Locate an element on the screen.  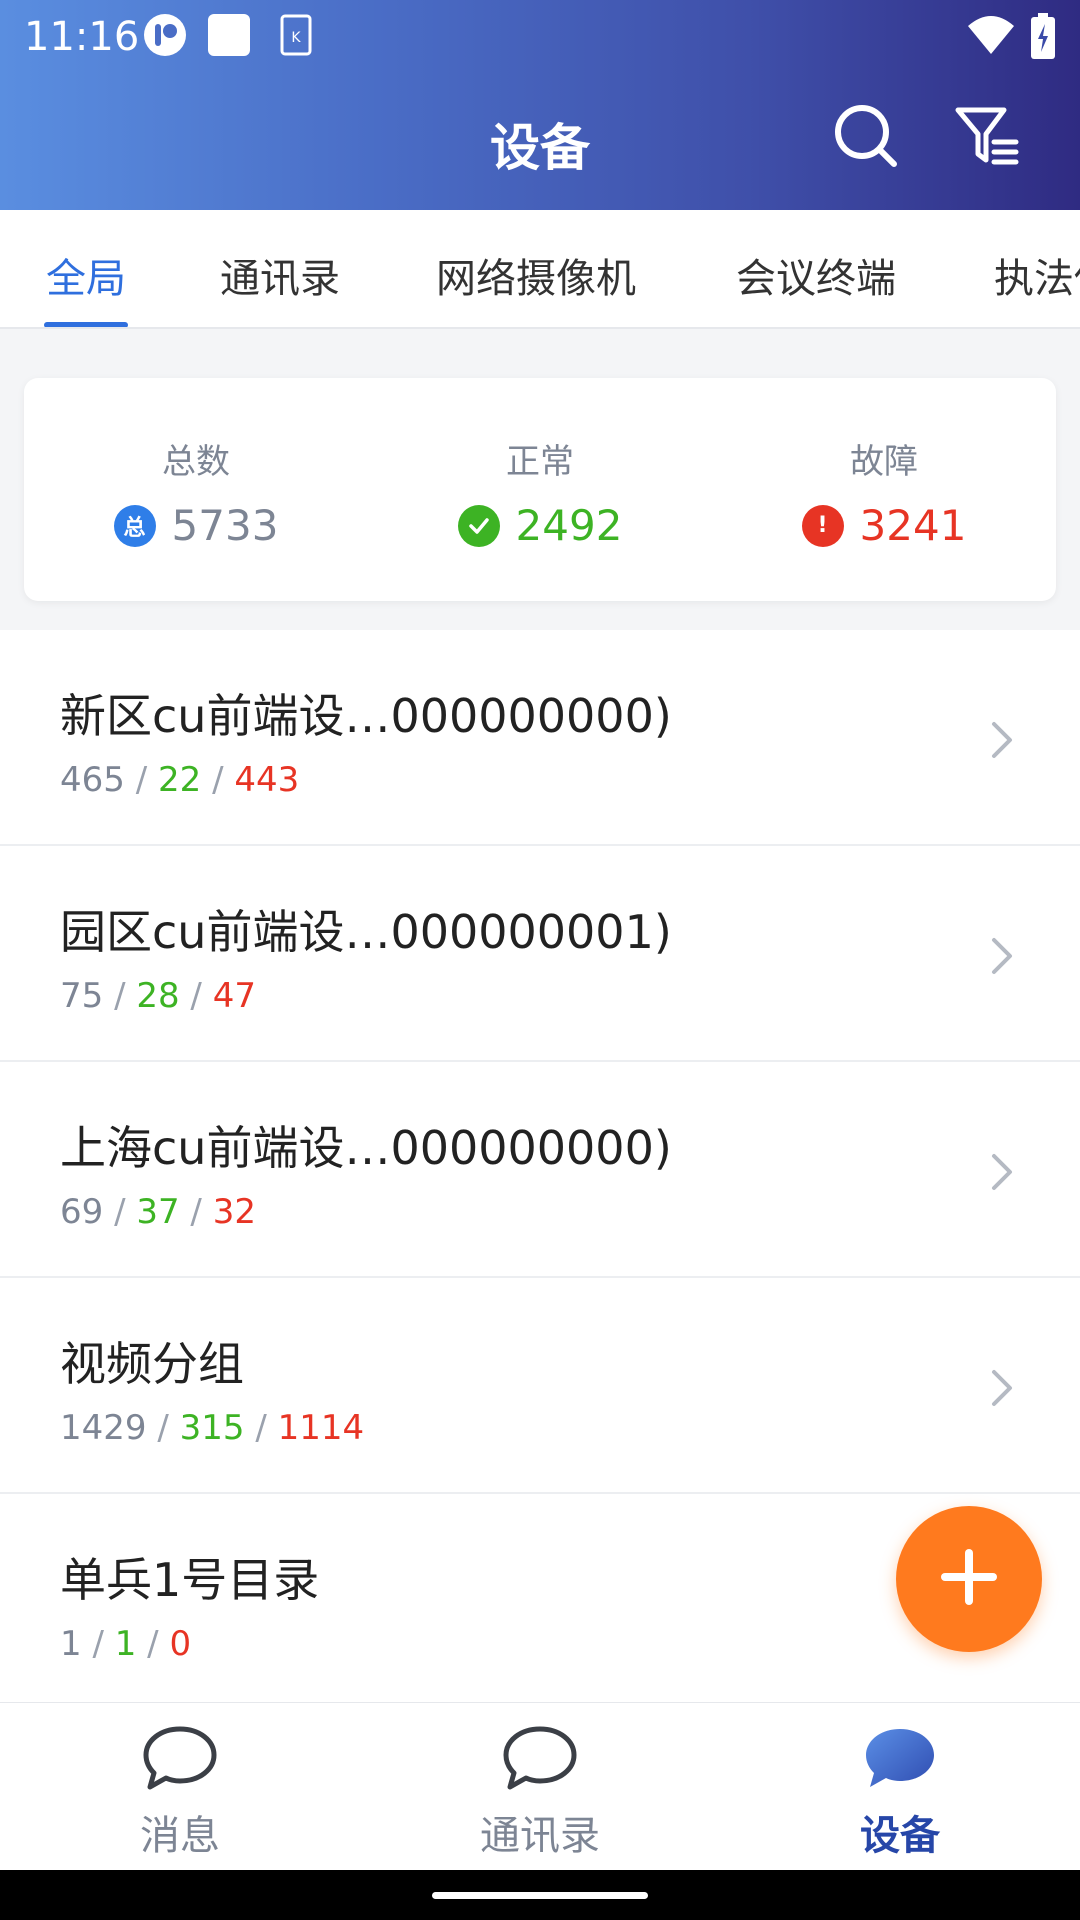
svg-text: K is located at coordinates (296, 38).